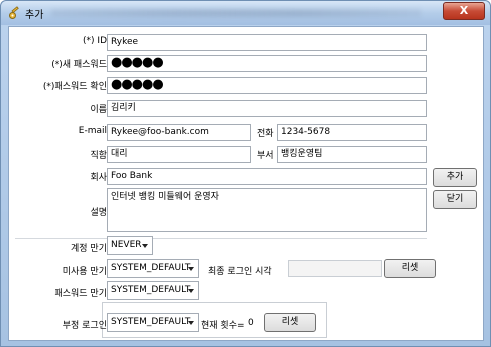 The height and width of the screenshot is (347, 491). Describe the element at coordinates (352, 154) in the screenshot. I see `department-field: 뱅킹운영팀` at that location.